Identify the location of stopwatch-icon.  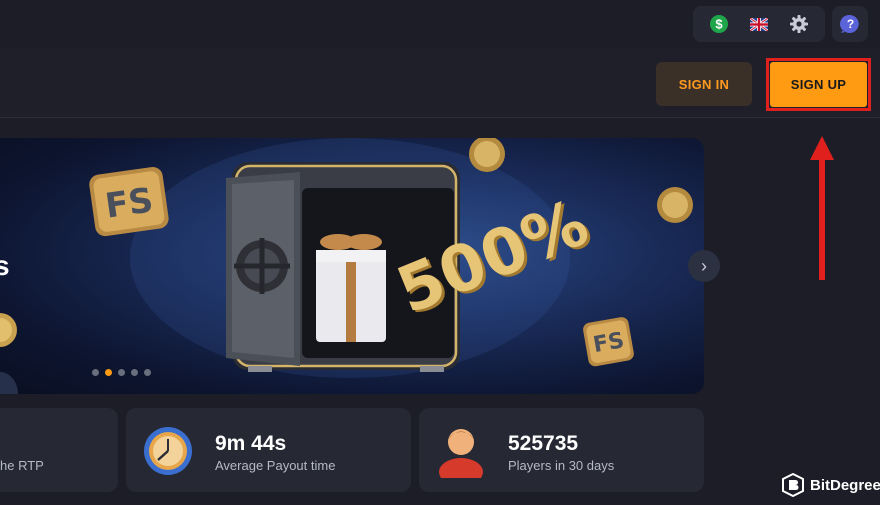
(168, 451).